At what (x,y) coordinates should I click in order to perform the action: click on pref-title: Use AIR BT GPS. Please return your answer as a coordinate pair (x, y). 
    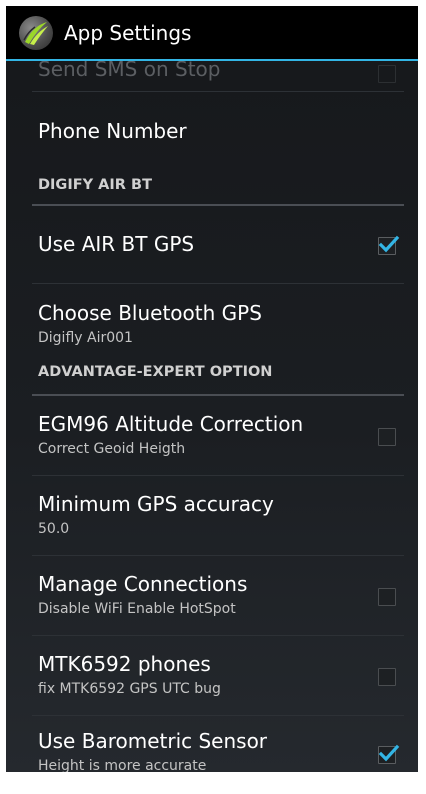
    Looking at the image, I should click on (116, 244).